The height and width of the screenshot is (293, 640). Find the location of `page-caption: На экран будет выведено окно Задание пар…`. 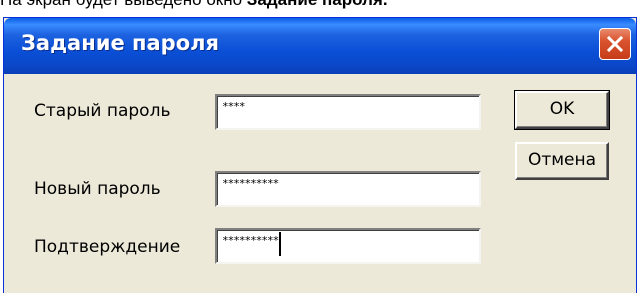

page-caption: На экран будет выведено окно Задание пар… is located at coordinates (320, 5).